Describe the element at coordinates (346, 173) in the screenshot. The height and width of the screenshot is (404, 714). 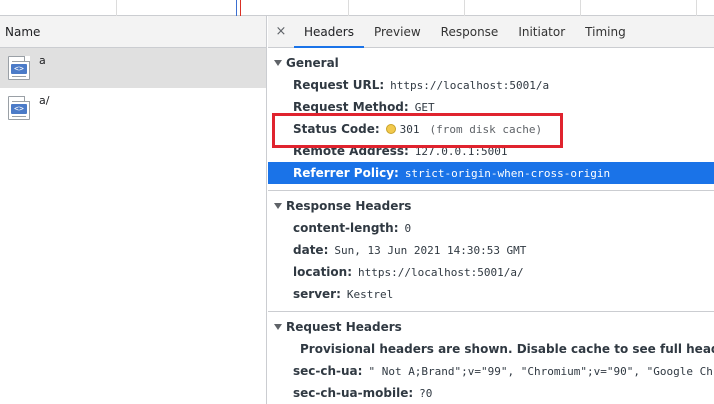
I see `header-key: Referrer Policy:` at that location.